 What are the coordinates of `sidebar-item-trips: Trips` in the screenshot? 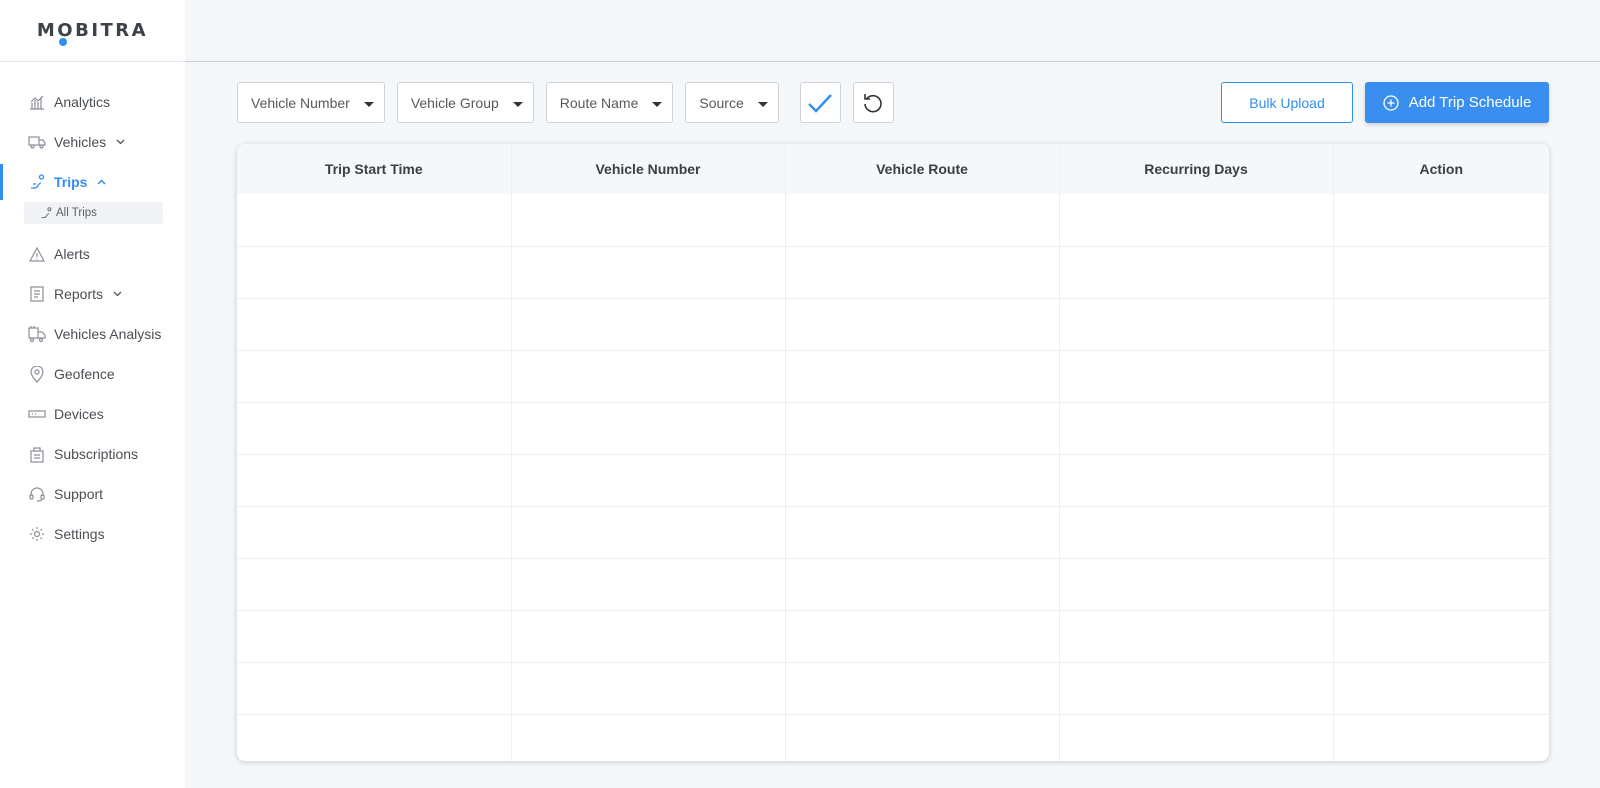 It's located at (92, 182).